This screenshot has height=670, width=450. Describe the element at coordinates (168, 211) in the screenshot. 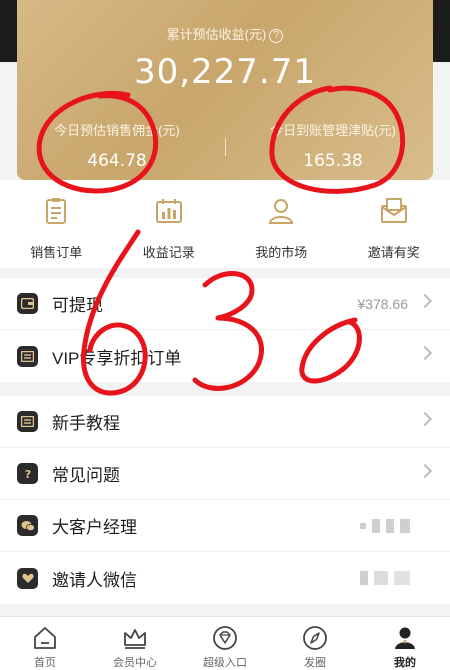

I see `bar-chart-icon` at that location.